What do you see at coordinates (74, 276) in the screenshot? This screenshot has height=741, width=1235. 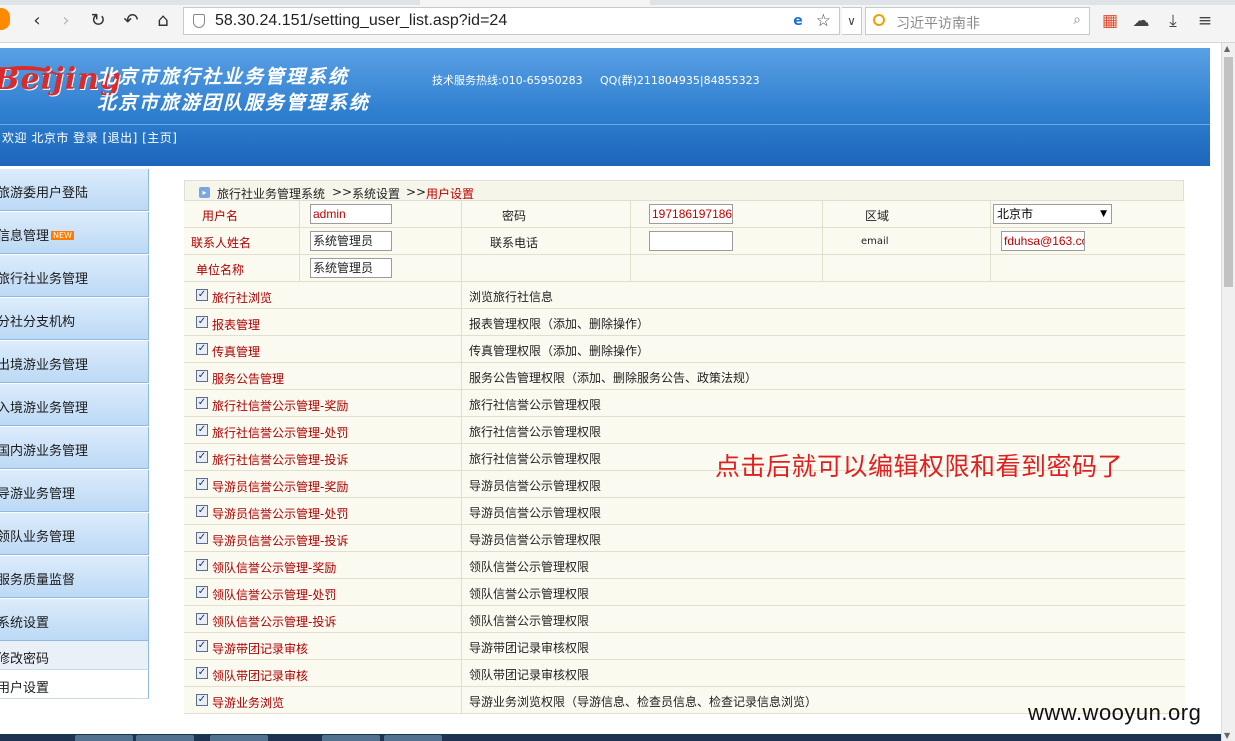 I see `sidebar-item-agency: 旅行社业务管理` at bounding box center [74, 276].